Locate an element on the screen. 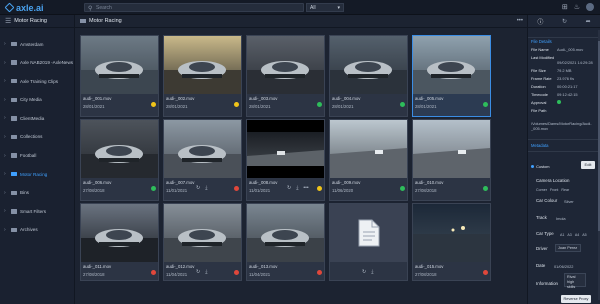 This screenshot has width=600, height=304. media-tile: audi-_015.mov 27/08/2018 is located at coordinates (451, 242).